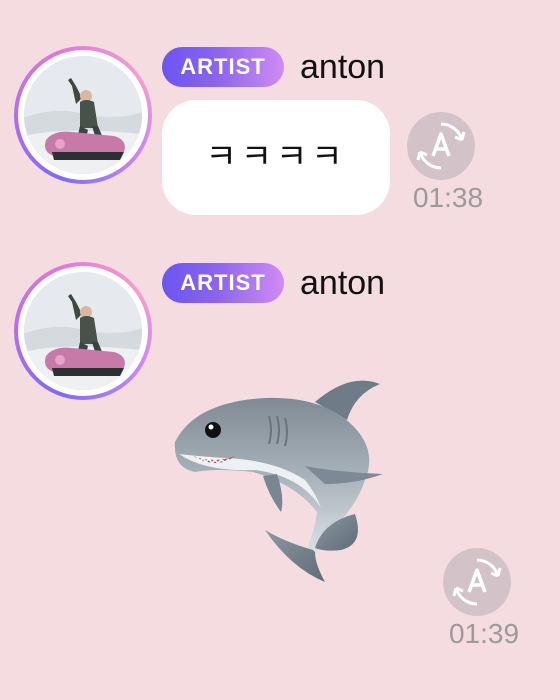 Image resolution: width=560 pixels, height=700 pixels. I want to click on shark-icon, so click(278, 481).